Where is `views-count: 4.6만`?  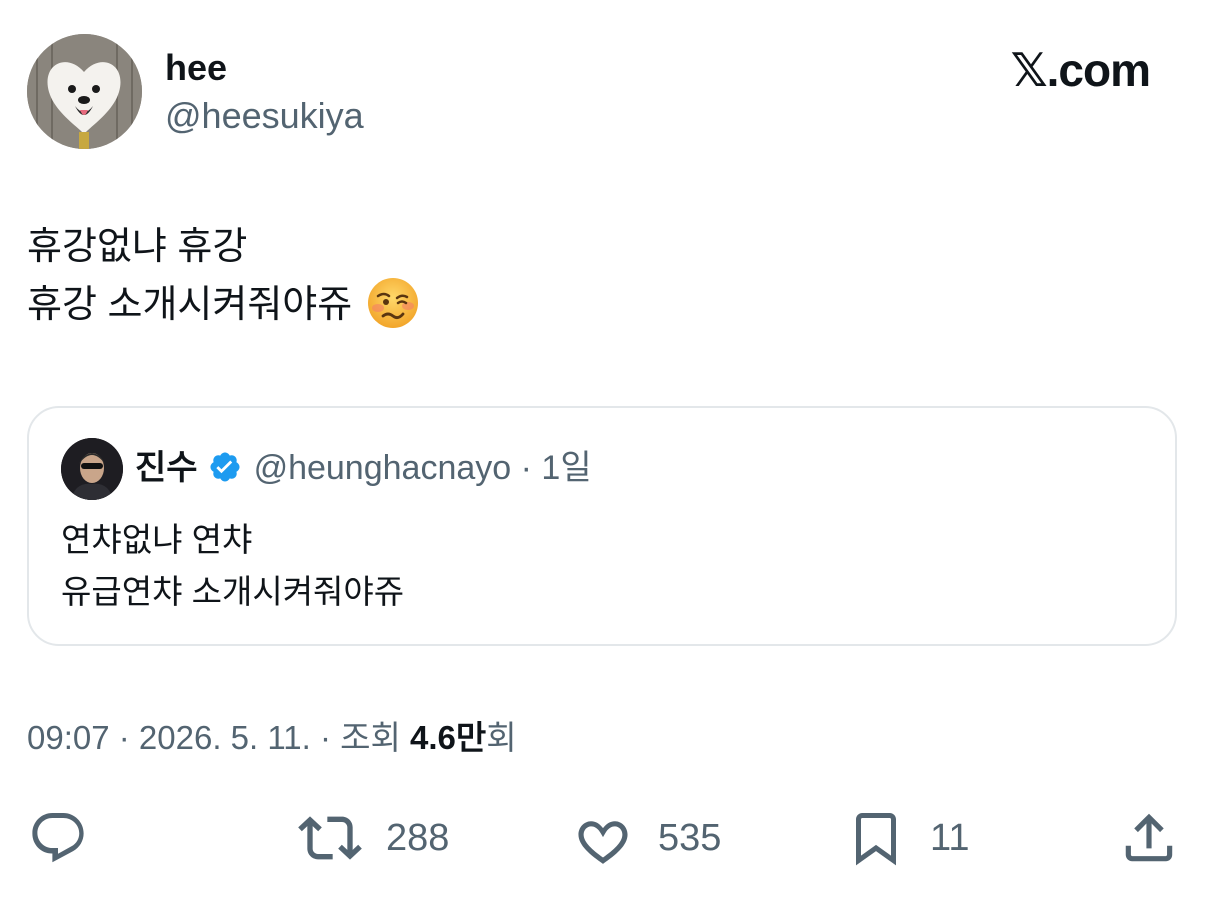
views-count: 4.6만 is located at coordinates (448, 737).